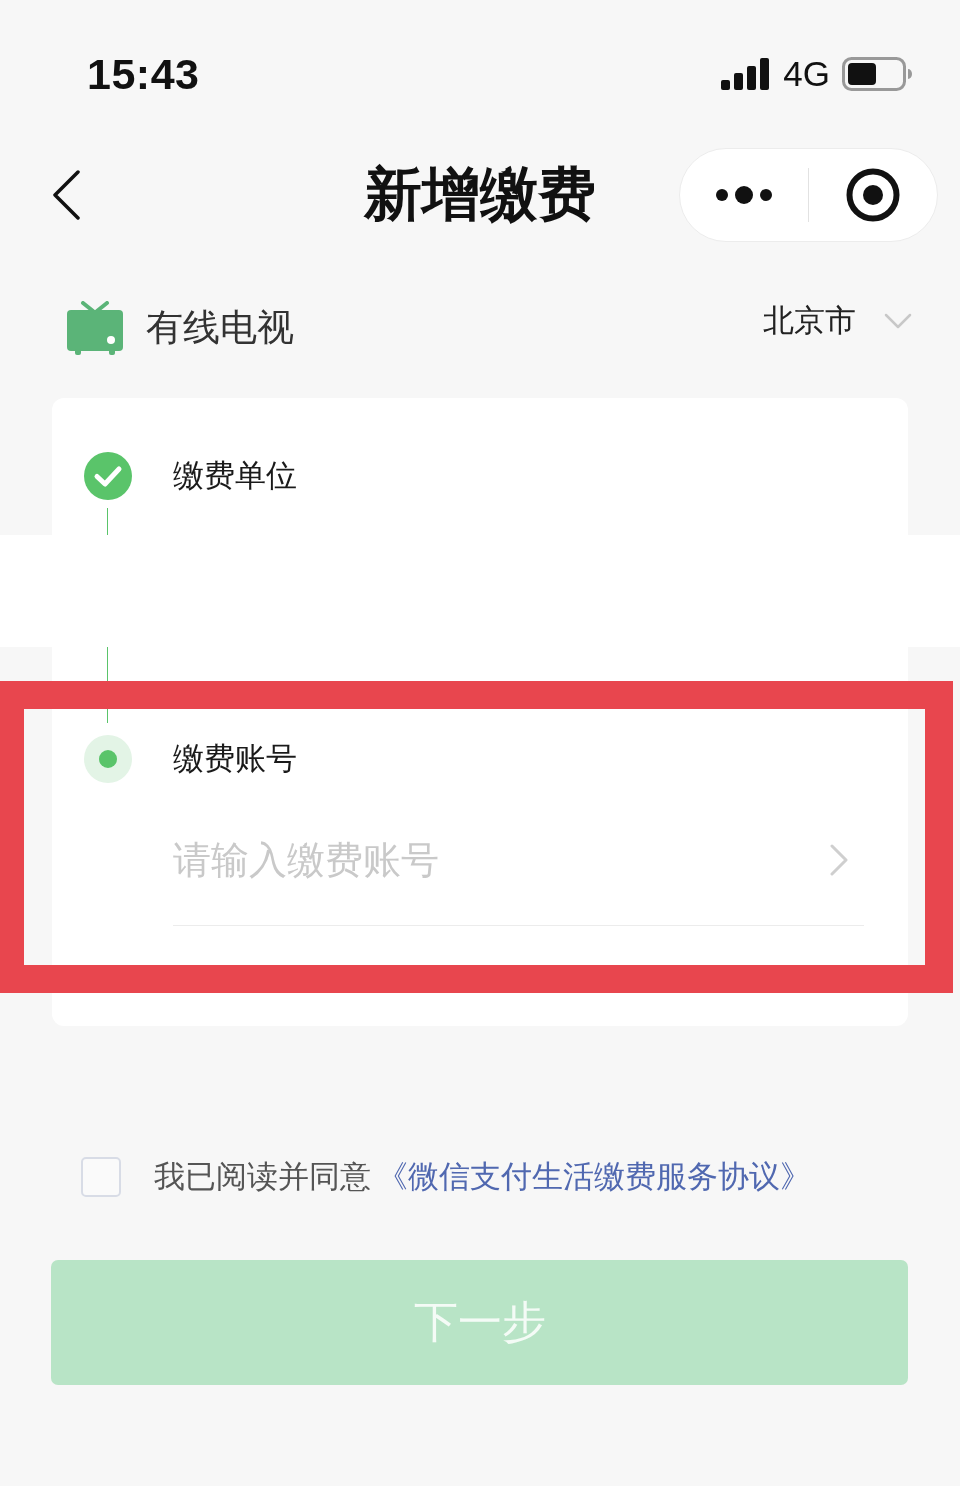 Image resolution: width=960 pixels, height=1486 pixels. I want to click on chevron-right-icon, so click(839, 859).